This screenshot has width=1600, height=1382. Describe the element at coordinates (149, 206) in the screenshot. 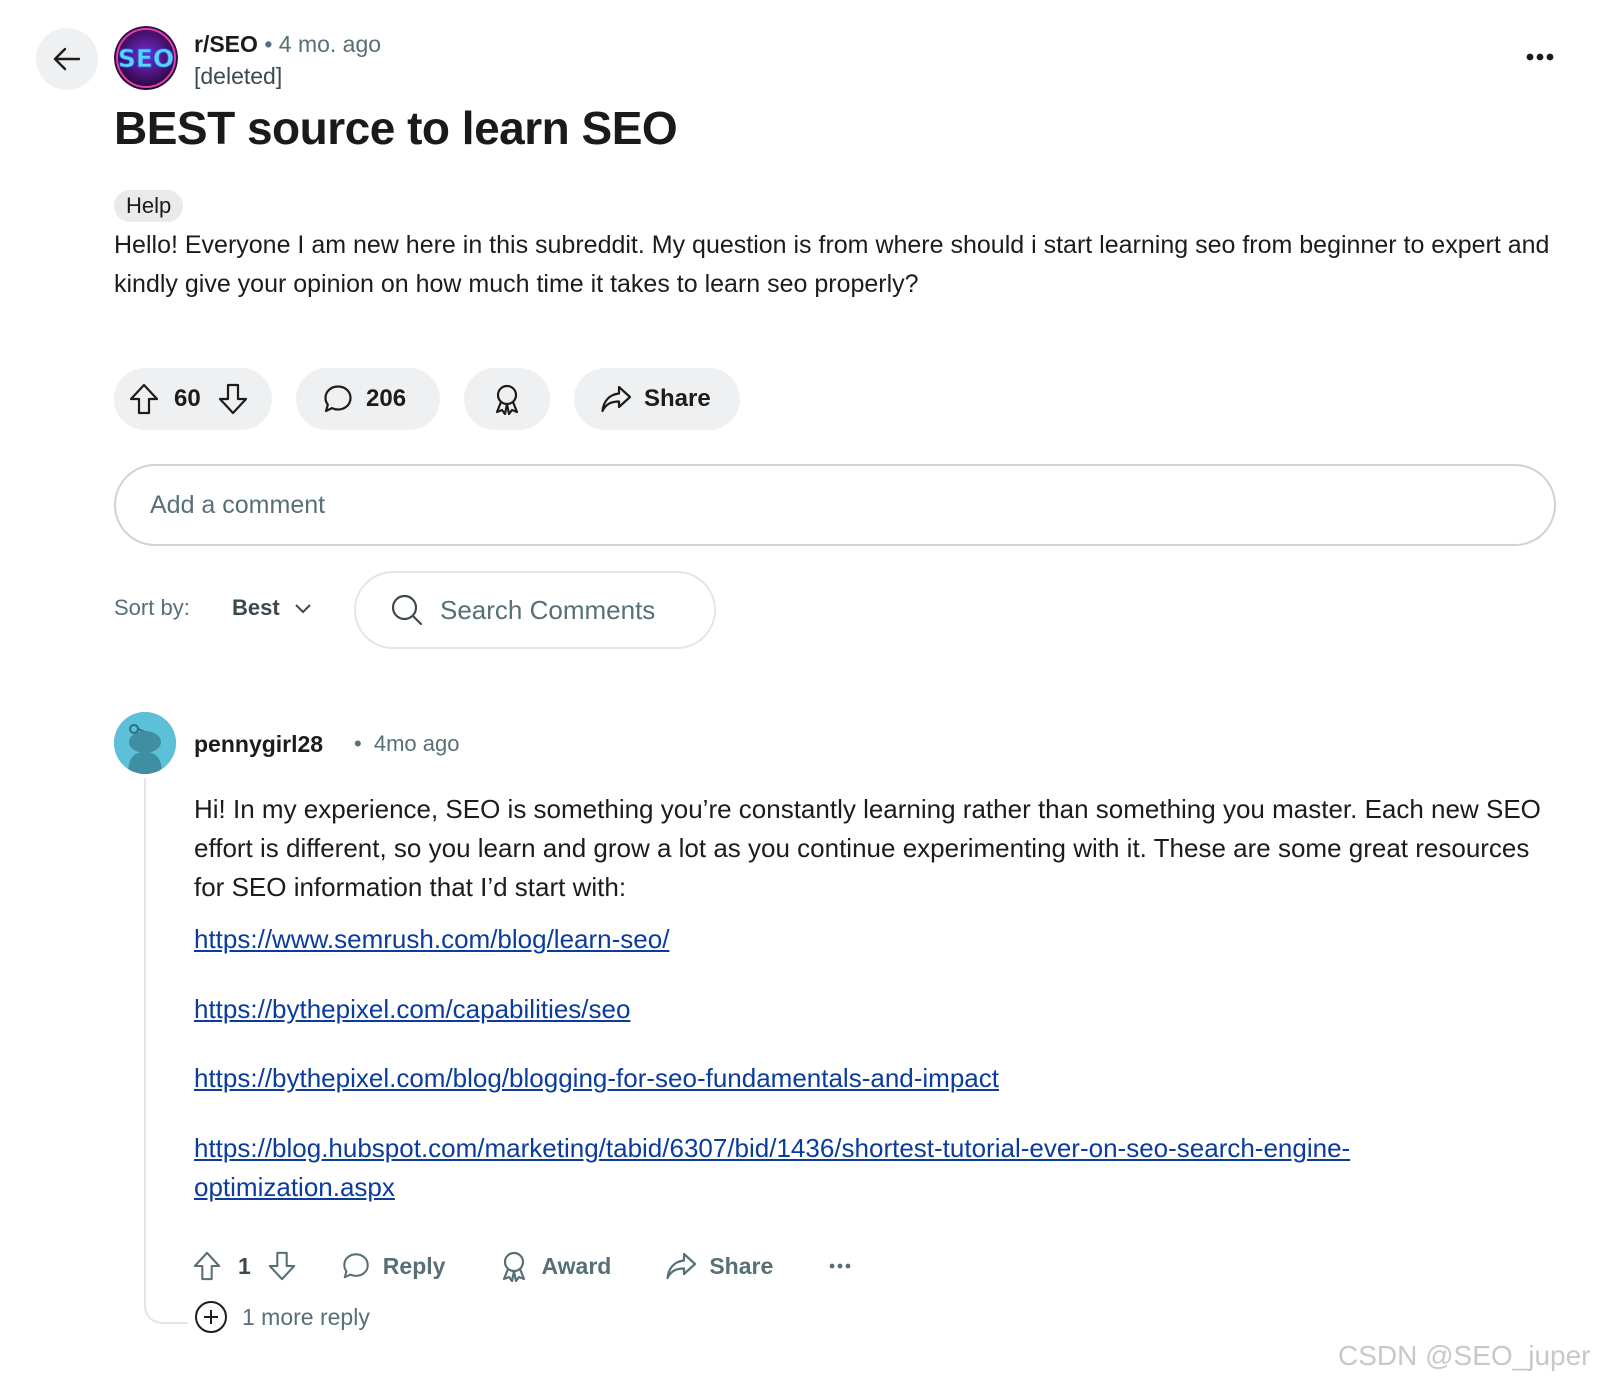

I see `post-flair: Help` at that location.